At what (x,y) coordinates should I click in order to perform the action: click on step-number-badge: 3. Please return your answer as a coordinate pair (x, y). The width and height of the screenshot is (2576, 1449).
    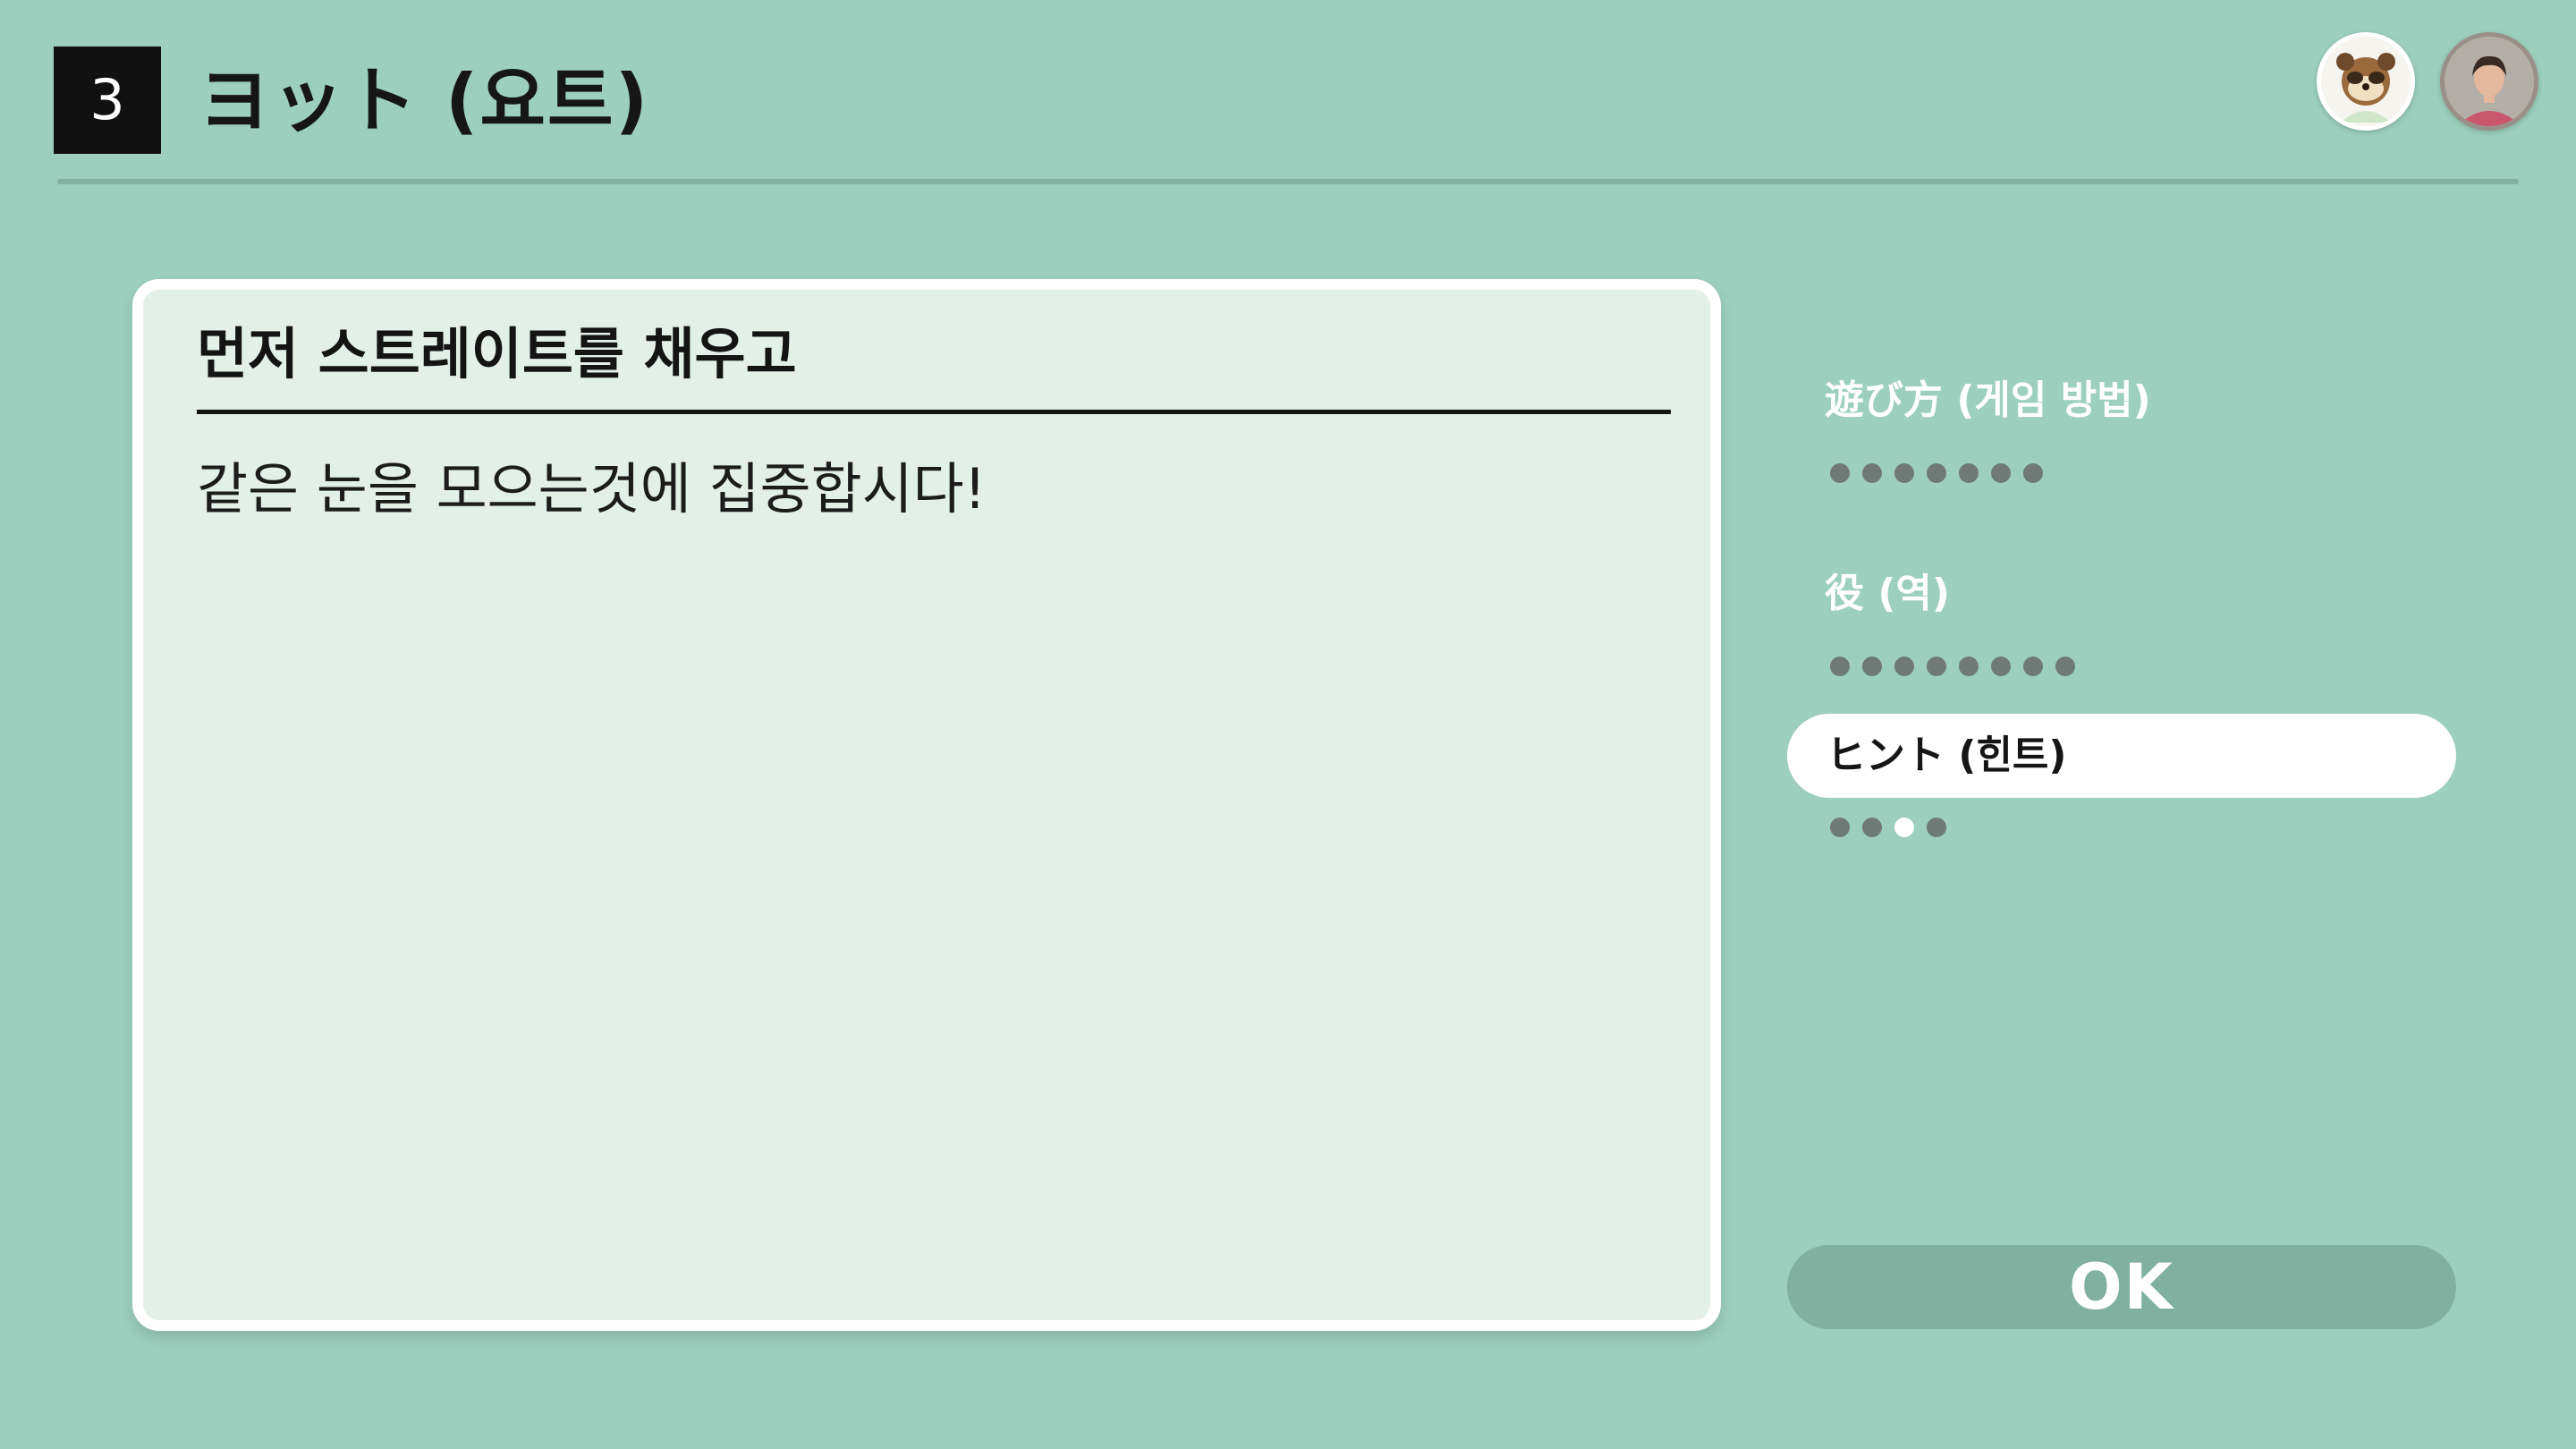
    Looking at the image, I should click on (107, 100).